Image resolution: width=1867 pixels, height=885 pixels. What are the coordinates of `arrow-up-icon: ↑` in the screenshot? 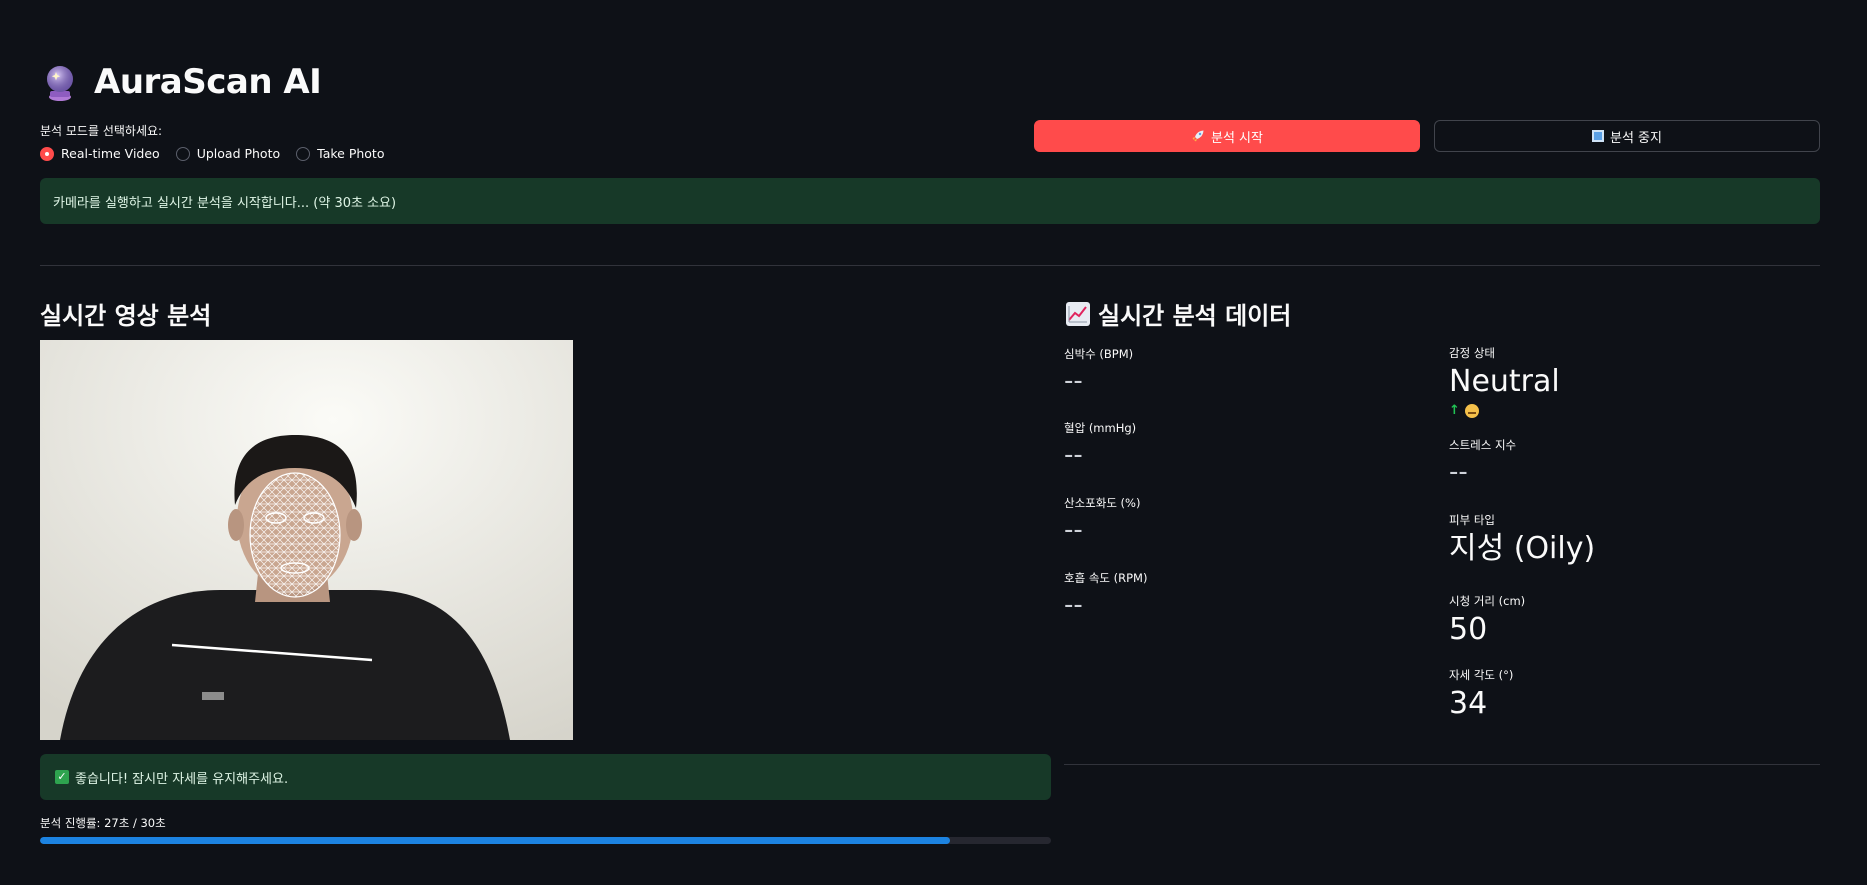 It's located at (1454, 410).